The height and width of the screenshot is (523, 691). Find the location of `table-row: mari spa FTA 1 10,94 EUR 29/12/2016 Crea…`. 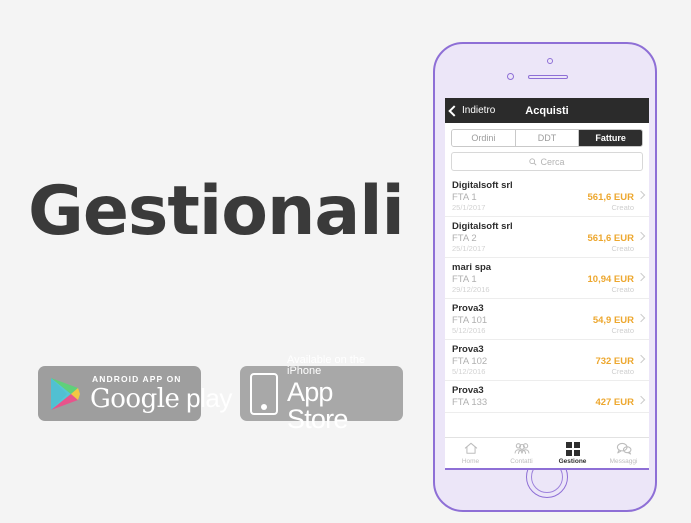

table-row: mari spa FTA 1 10,94 EUR 29/12/2016 Crea… is located at coordinates (547, 278).